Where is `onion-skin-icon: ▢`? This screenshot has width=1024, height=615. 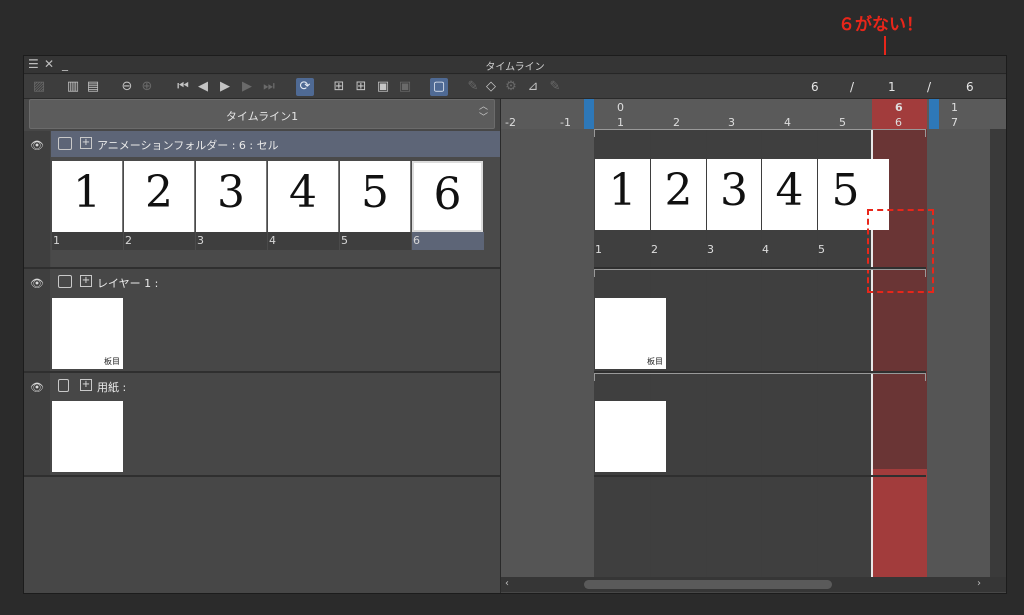 onion-skin-icon: ▢ is located at coordinates (439, 87).